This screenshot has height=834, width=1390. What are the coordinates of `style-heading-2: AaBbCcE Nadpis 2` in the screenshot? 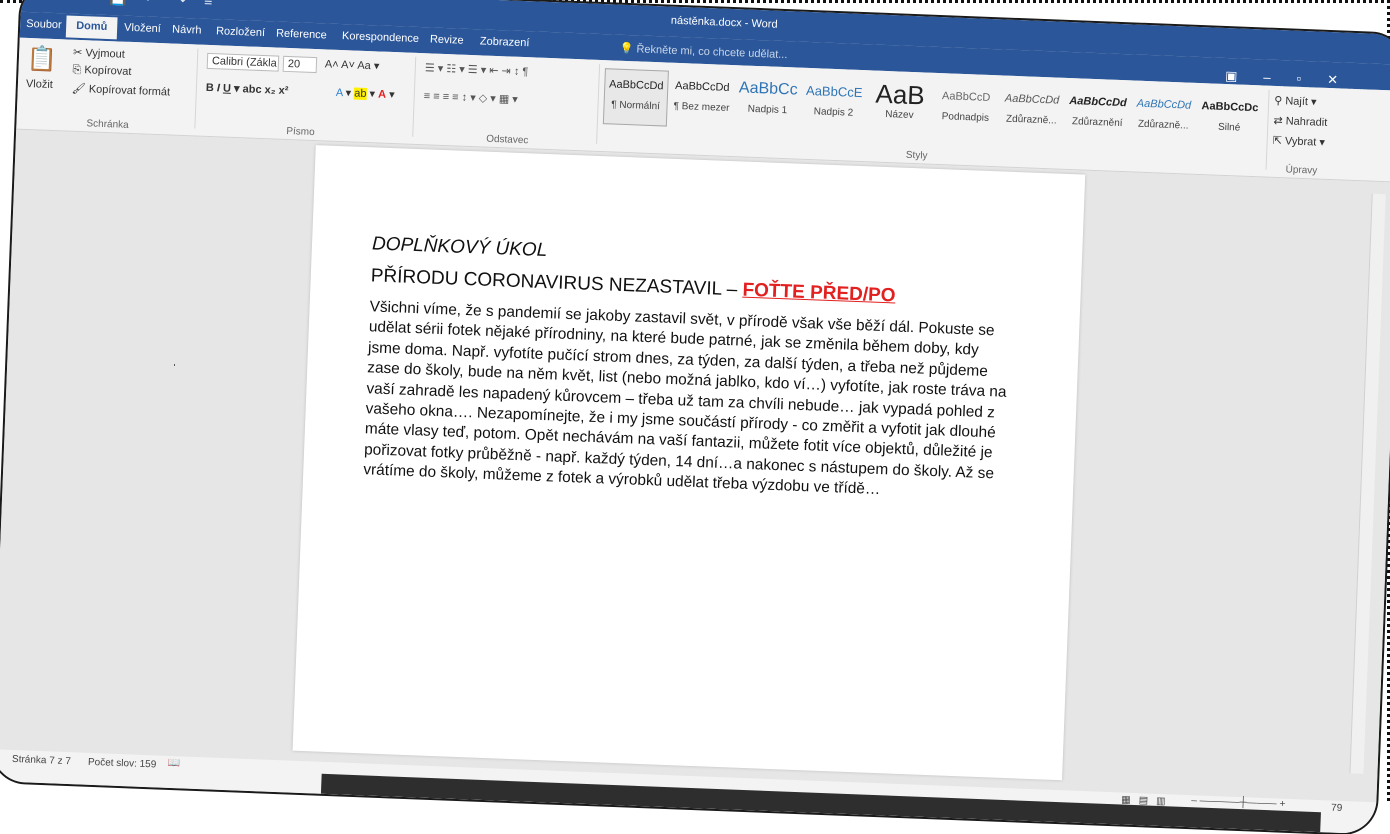 It's located at (834, 105).